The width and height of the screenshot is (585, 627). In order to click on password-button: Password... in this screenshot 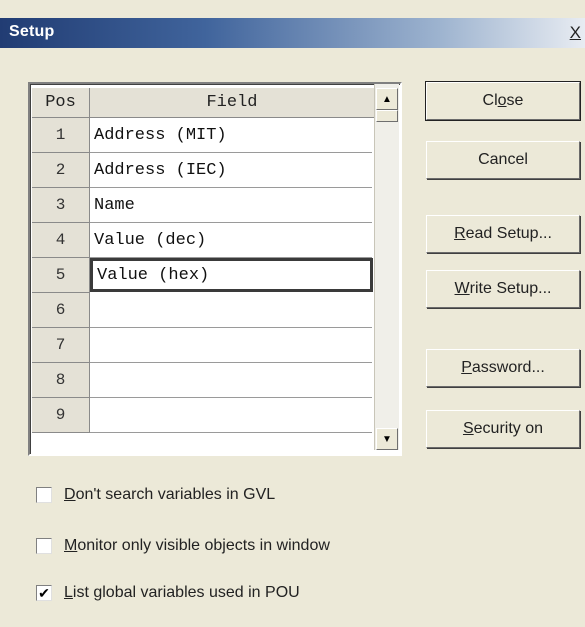, I will do `click(503, 368)`.